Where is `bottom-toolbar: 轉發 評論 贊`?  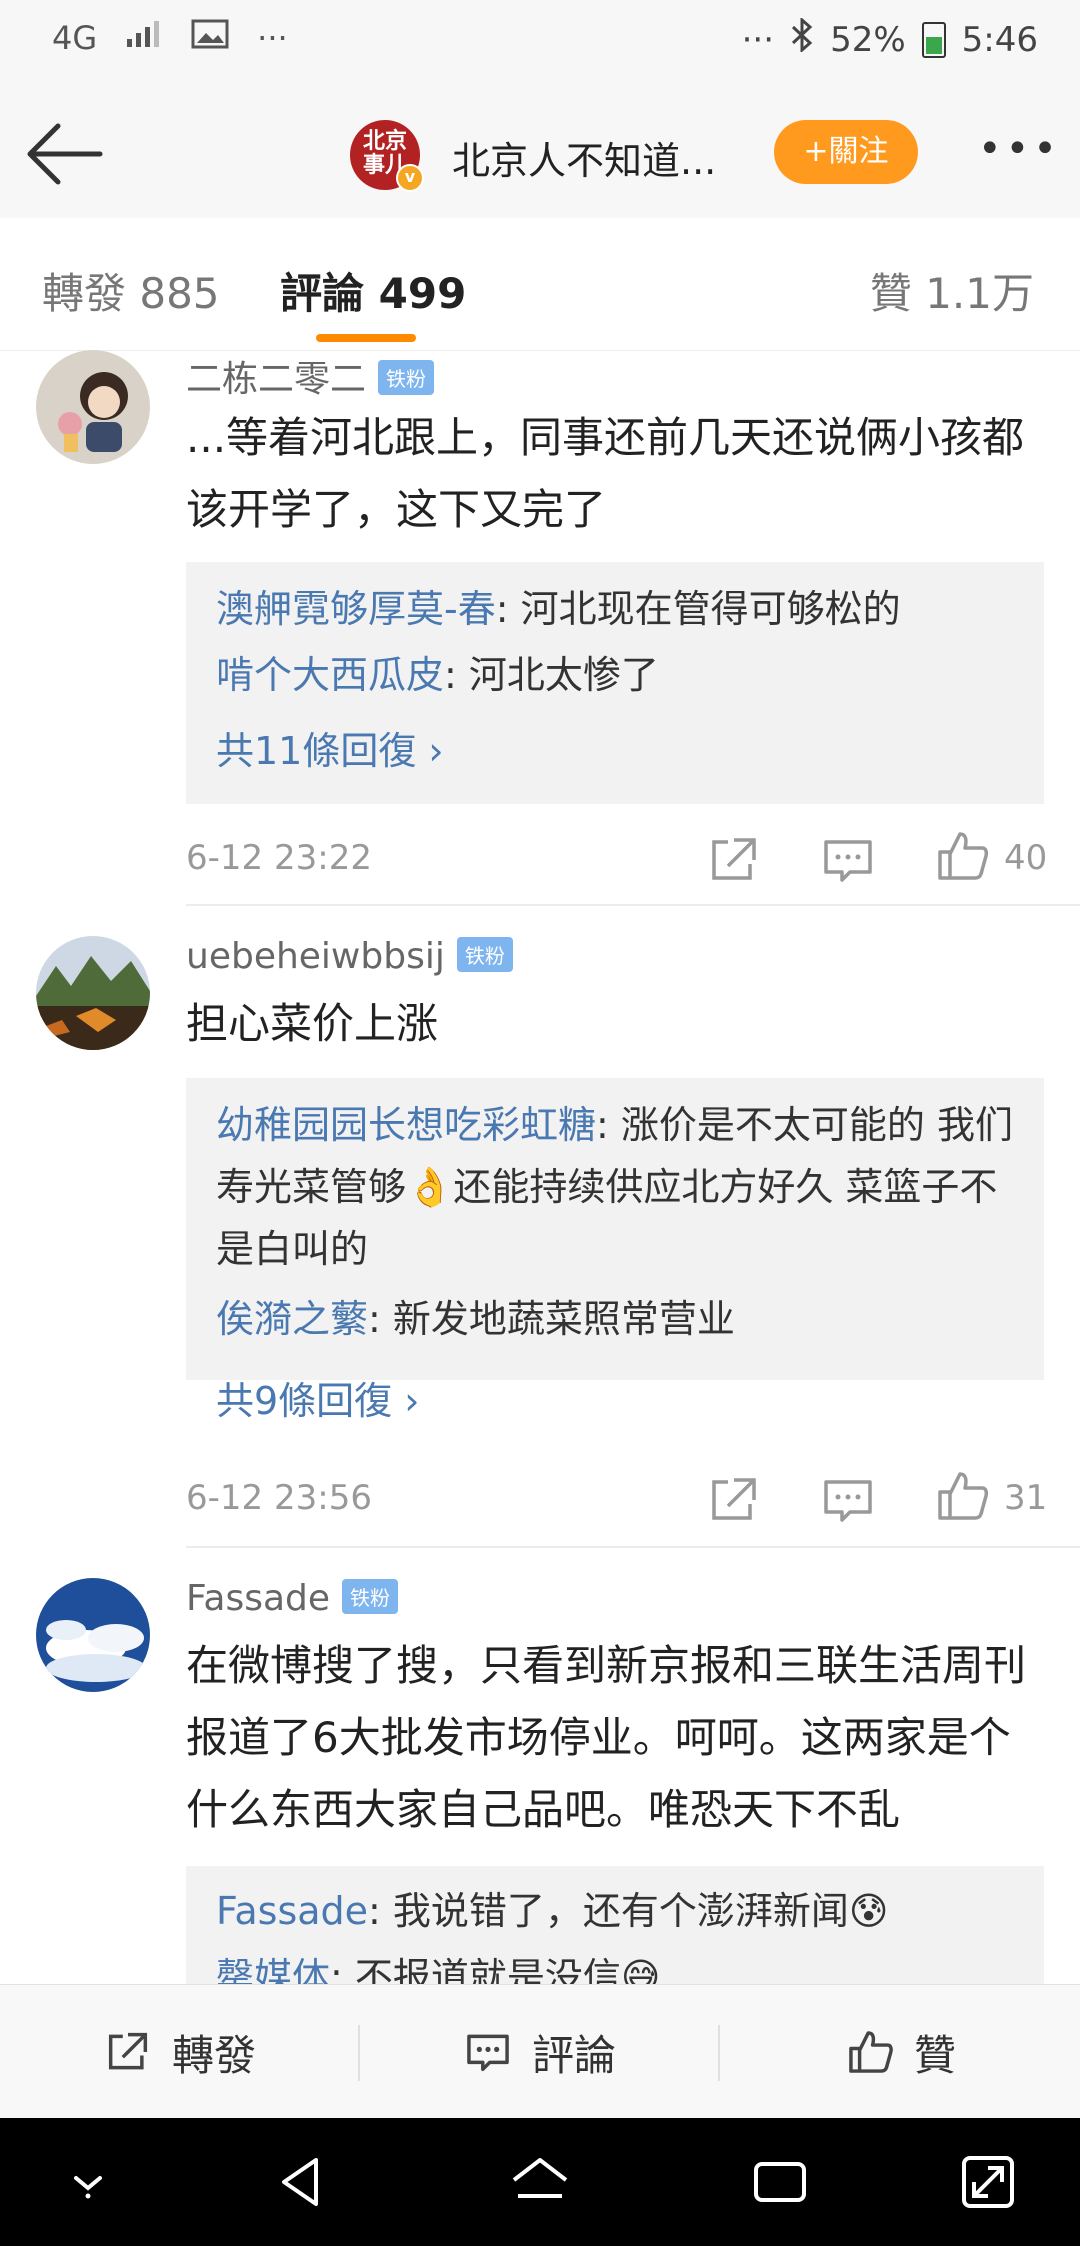 bottom-toolbar: 轉發 評論 贊 is located at coordinates (540, 2051).